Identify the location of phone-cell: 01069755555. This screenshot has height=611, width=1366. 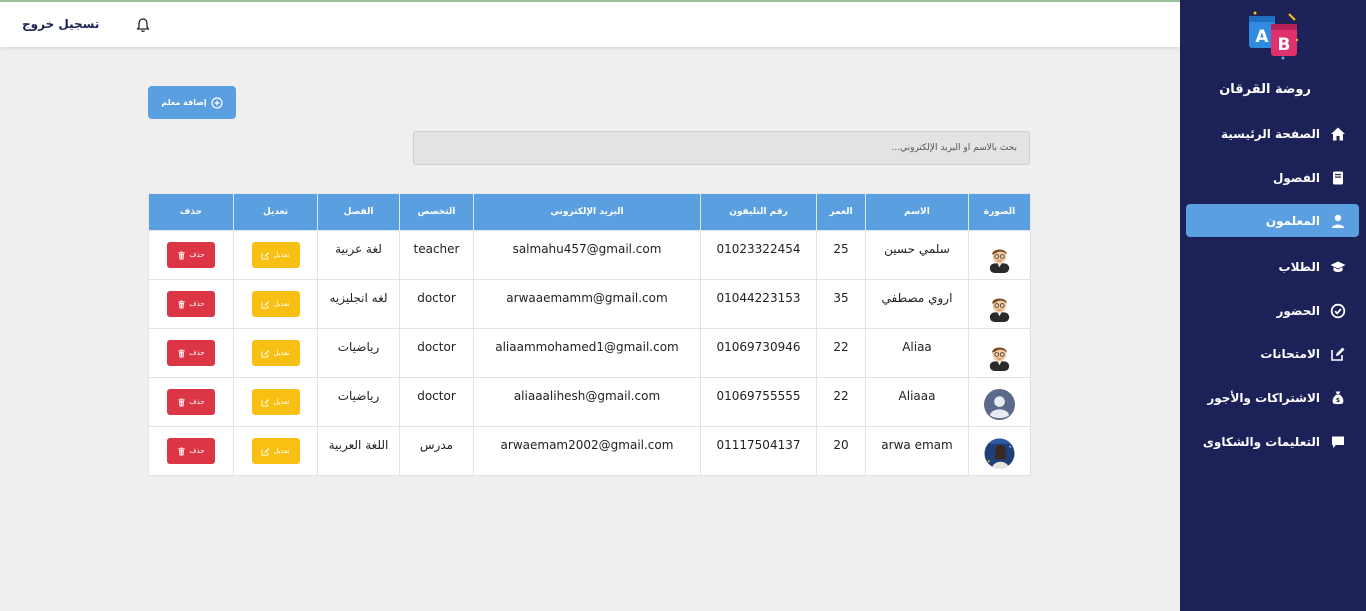
(758, 402).